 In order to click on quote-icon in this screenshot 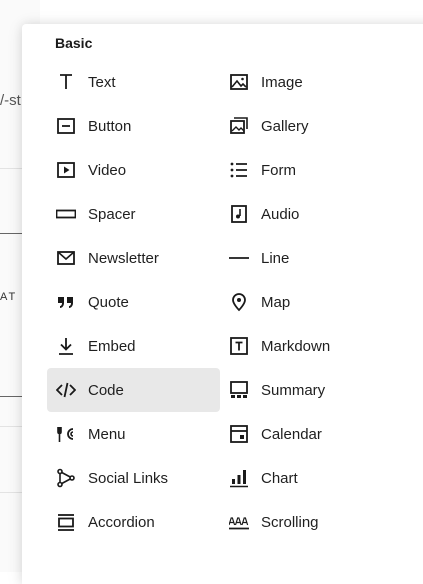, I will do `click(66, 302)`.